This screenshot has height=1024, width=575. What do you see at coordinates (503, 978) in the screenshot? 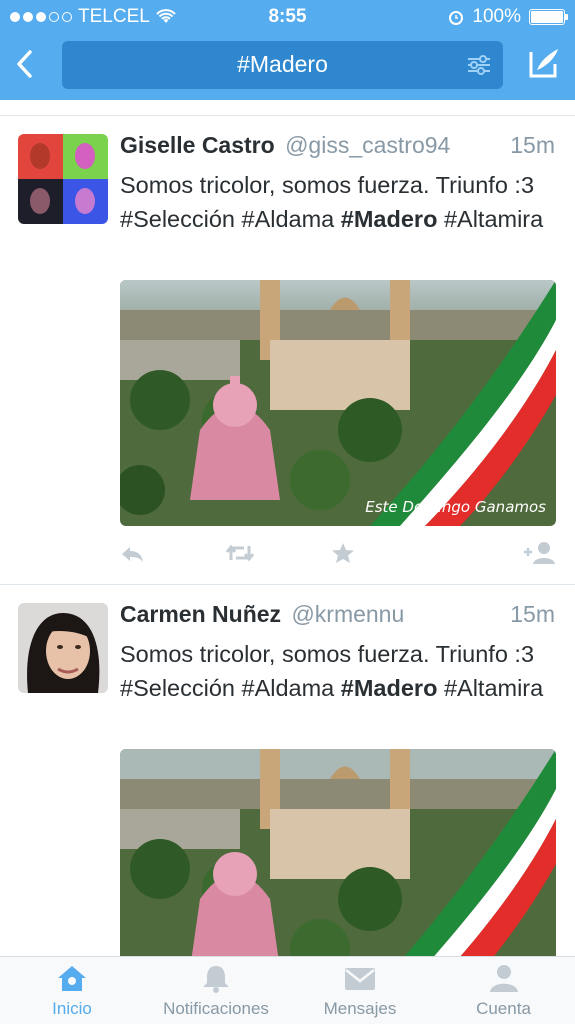
I see `person-icon` at bounding box center [503, 978].